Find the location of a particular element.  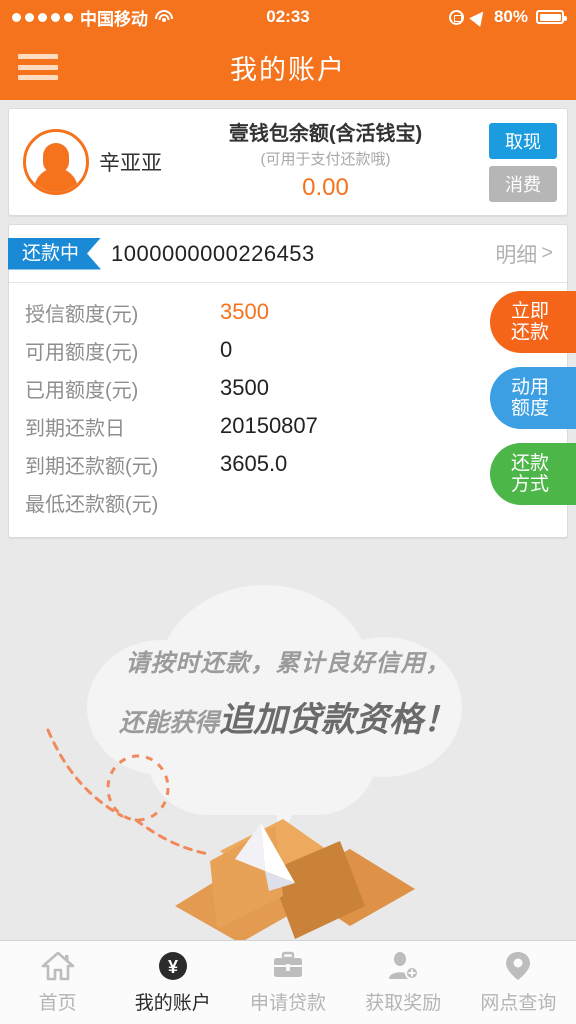

tab-my-account: ¥ 我的账户 is located at coordinates (172, 982).